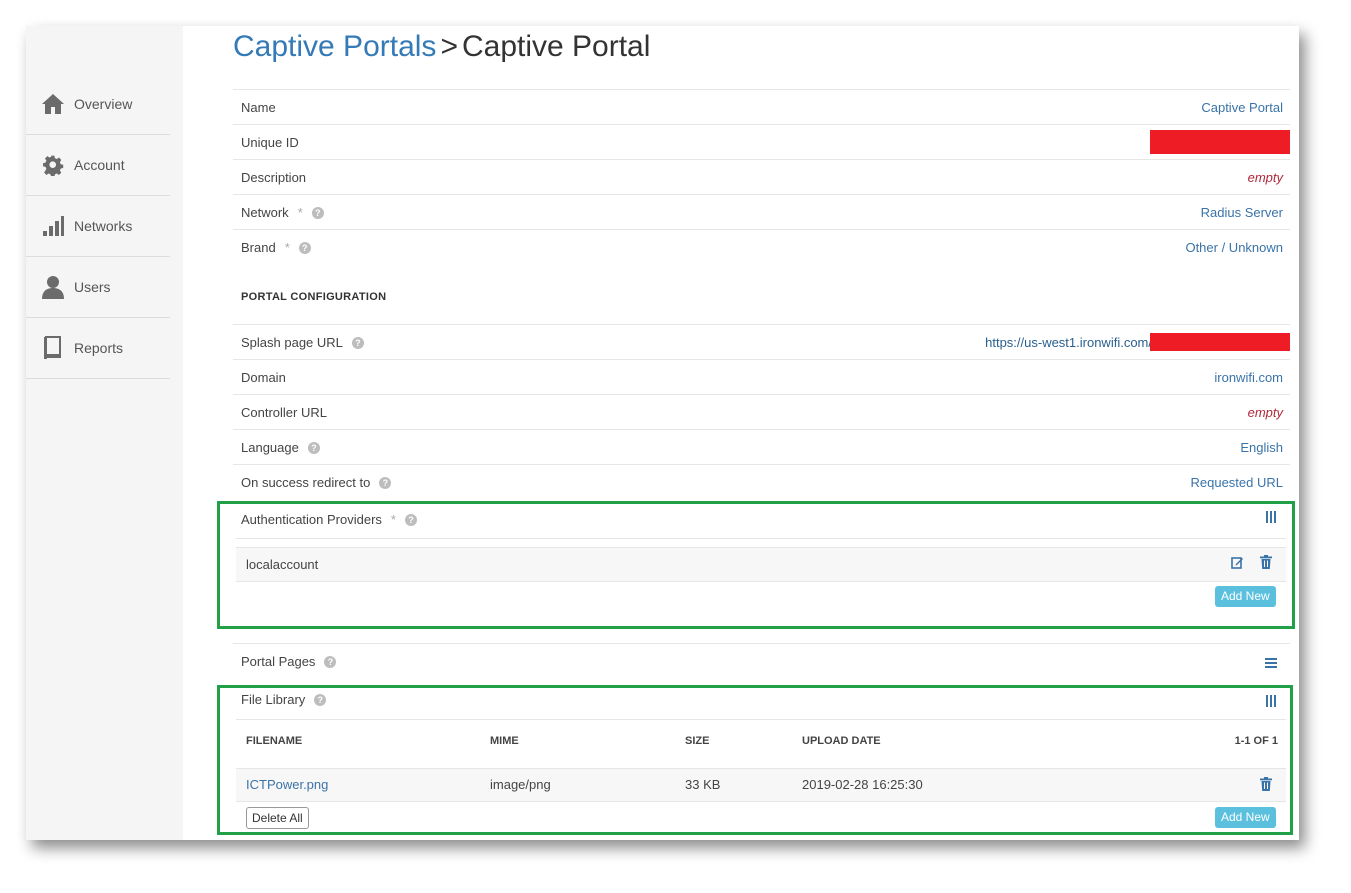 The image size is (1351, 893). I want to click on page-title: Captive Portals > Captive Portal, so click(441, 47).